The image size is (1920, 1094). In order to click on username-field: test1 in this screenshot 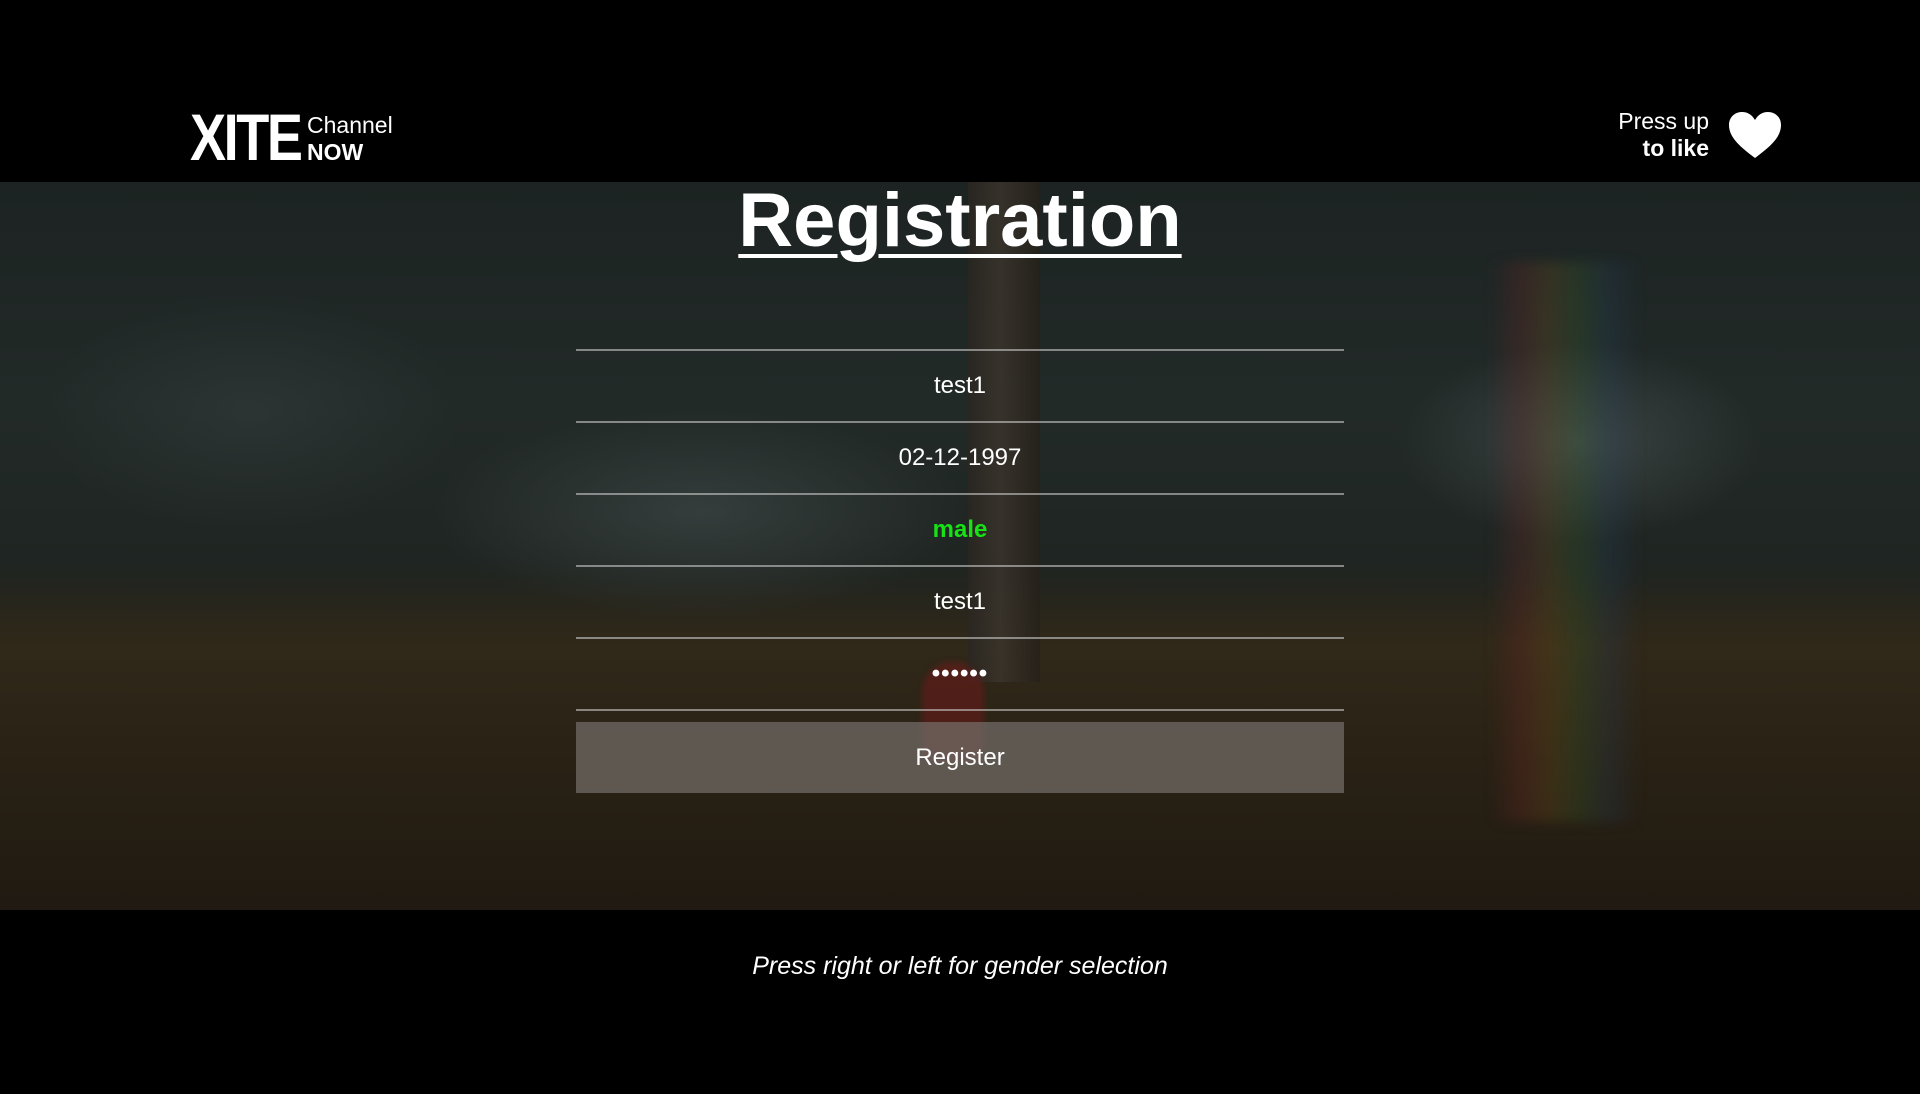, I will do `click(960, 385)`.